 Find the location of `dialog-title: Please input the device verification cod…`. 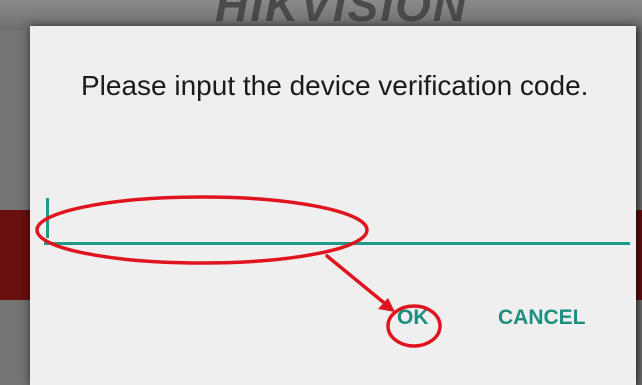

dialog-title: Please input the device verification cod… is located at coordinates (335, 85).